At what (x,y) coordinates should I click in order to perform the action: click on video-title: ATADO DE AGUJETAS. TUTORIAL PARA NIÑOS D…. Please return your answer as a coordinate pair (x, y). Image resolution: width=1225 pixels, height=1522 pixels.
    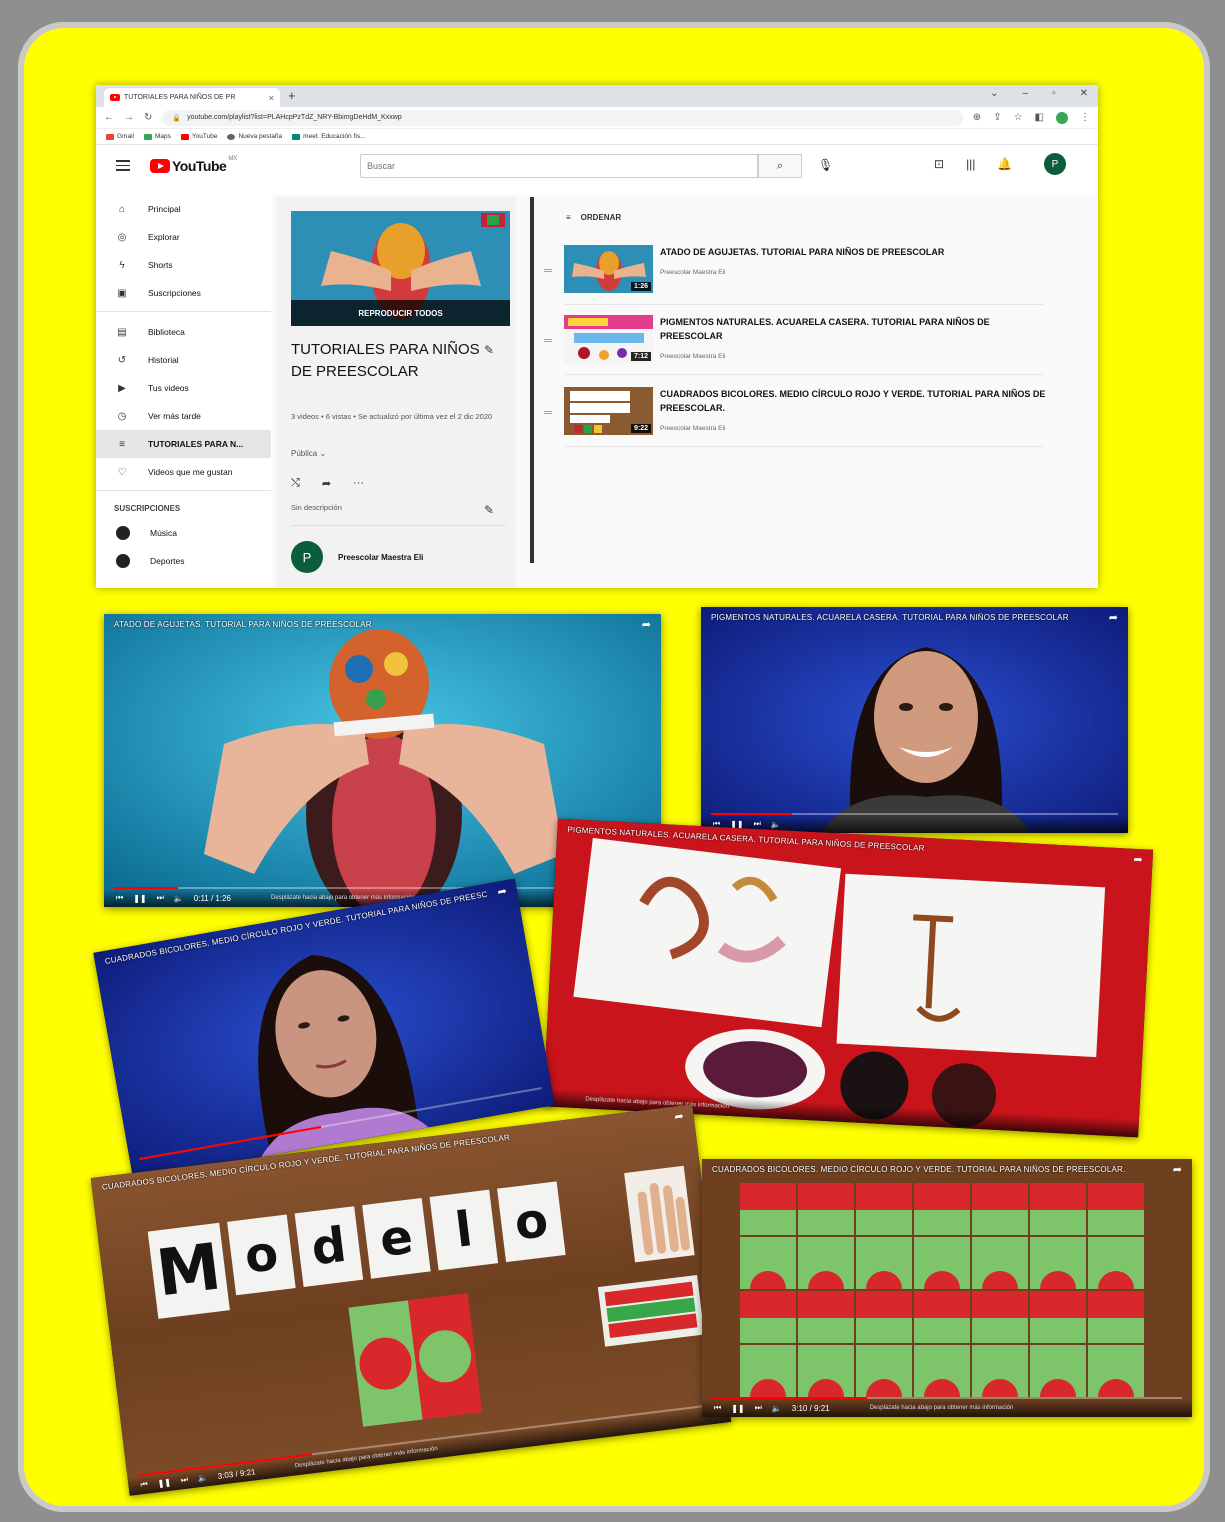
    Looking at the image, I should click on (855, 252).